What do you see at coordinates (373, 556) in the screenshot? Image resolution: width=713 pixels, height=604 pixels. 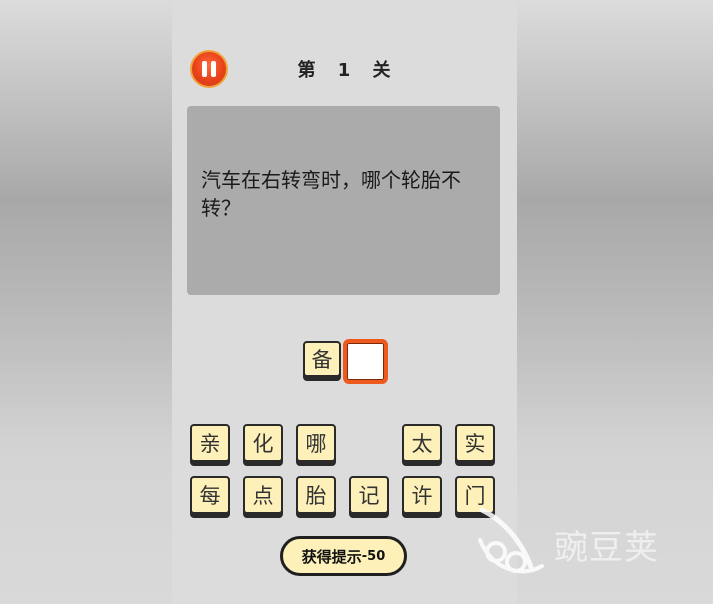 I see `hint-cost: -50` at bounding box center [373, 556].